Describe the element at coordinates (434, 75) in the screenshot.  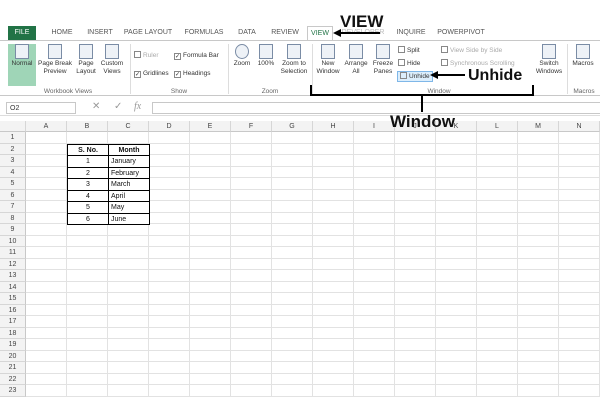
I see `unhide-arrow-head` at that location.